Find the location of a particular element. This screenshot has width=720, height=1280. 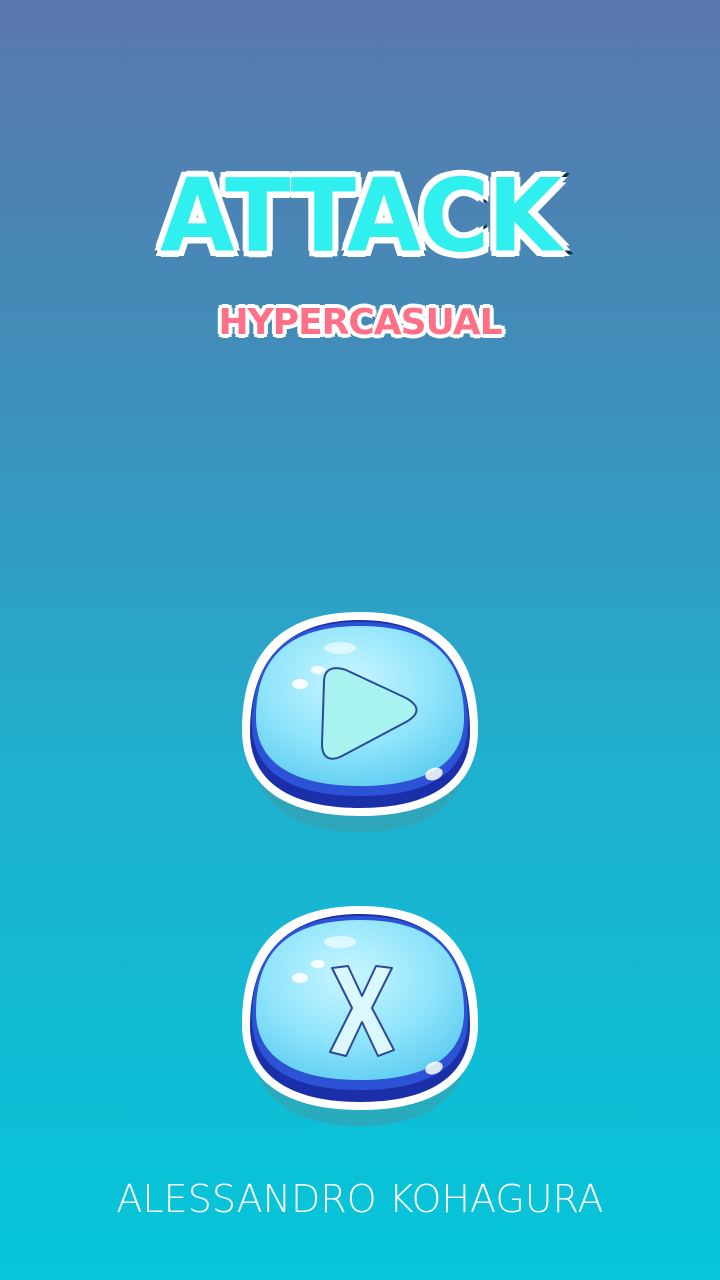

play-button-graphic is located at coordinates (360, 722).